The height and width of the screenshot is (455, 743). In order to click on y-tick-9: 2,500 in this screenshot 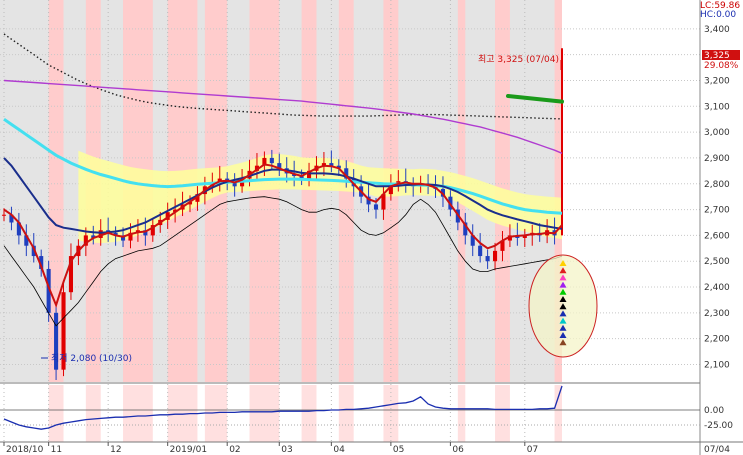, I will do `click(717, 262)`.